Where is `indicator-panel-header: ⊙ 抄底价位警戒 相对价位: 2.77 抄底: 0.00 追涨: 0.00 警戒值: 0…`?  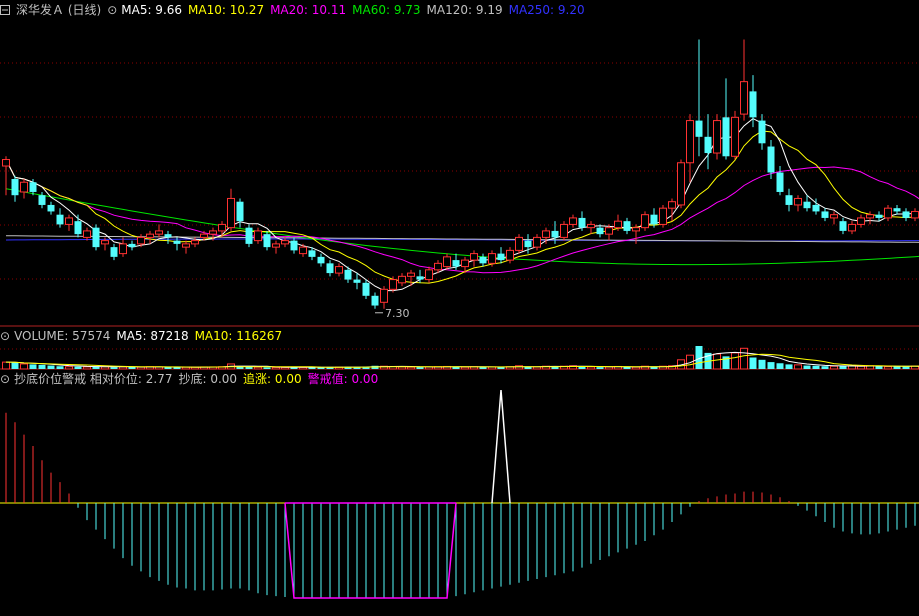 indicator-panel-header: ⊙ 抄底价位警戒 相对价位: 2.77 抄底: 0.00 追涨: 0.00 警戒值: 0… is located at coordinates (195, 379).